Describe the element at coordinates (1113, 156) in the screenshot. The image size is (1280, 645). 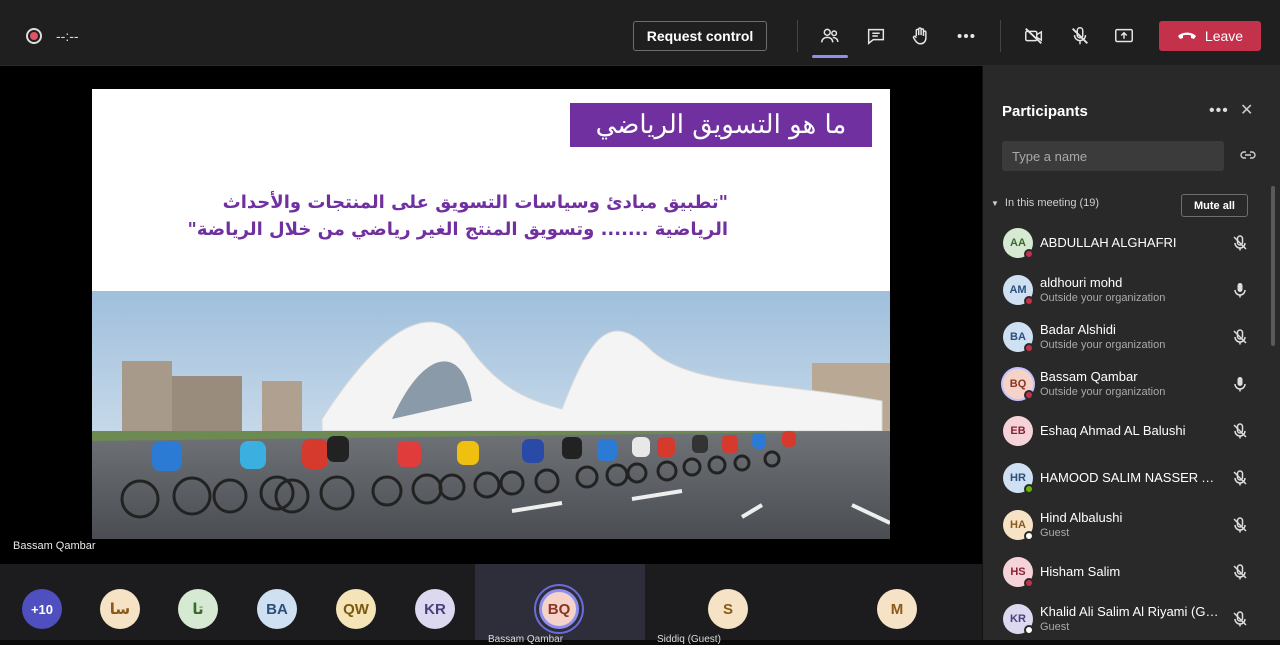
I see `participant-search-input` at that location.